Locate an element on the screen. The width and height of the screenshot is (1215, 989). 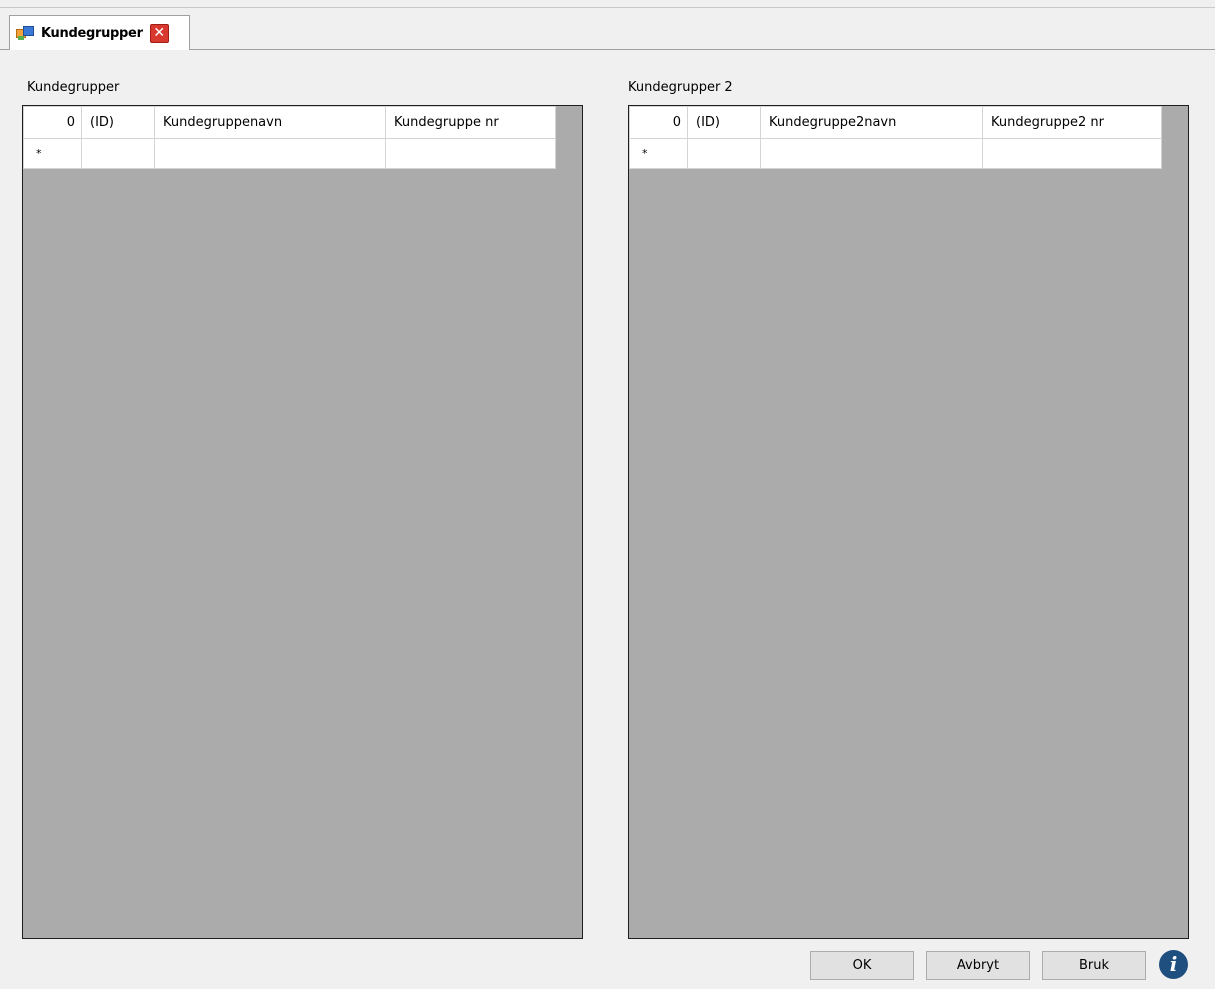
cell-kundegruppenavn is located at coordinates (270, 153).